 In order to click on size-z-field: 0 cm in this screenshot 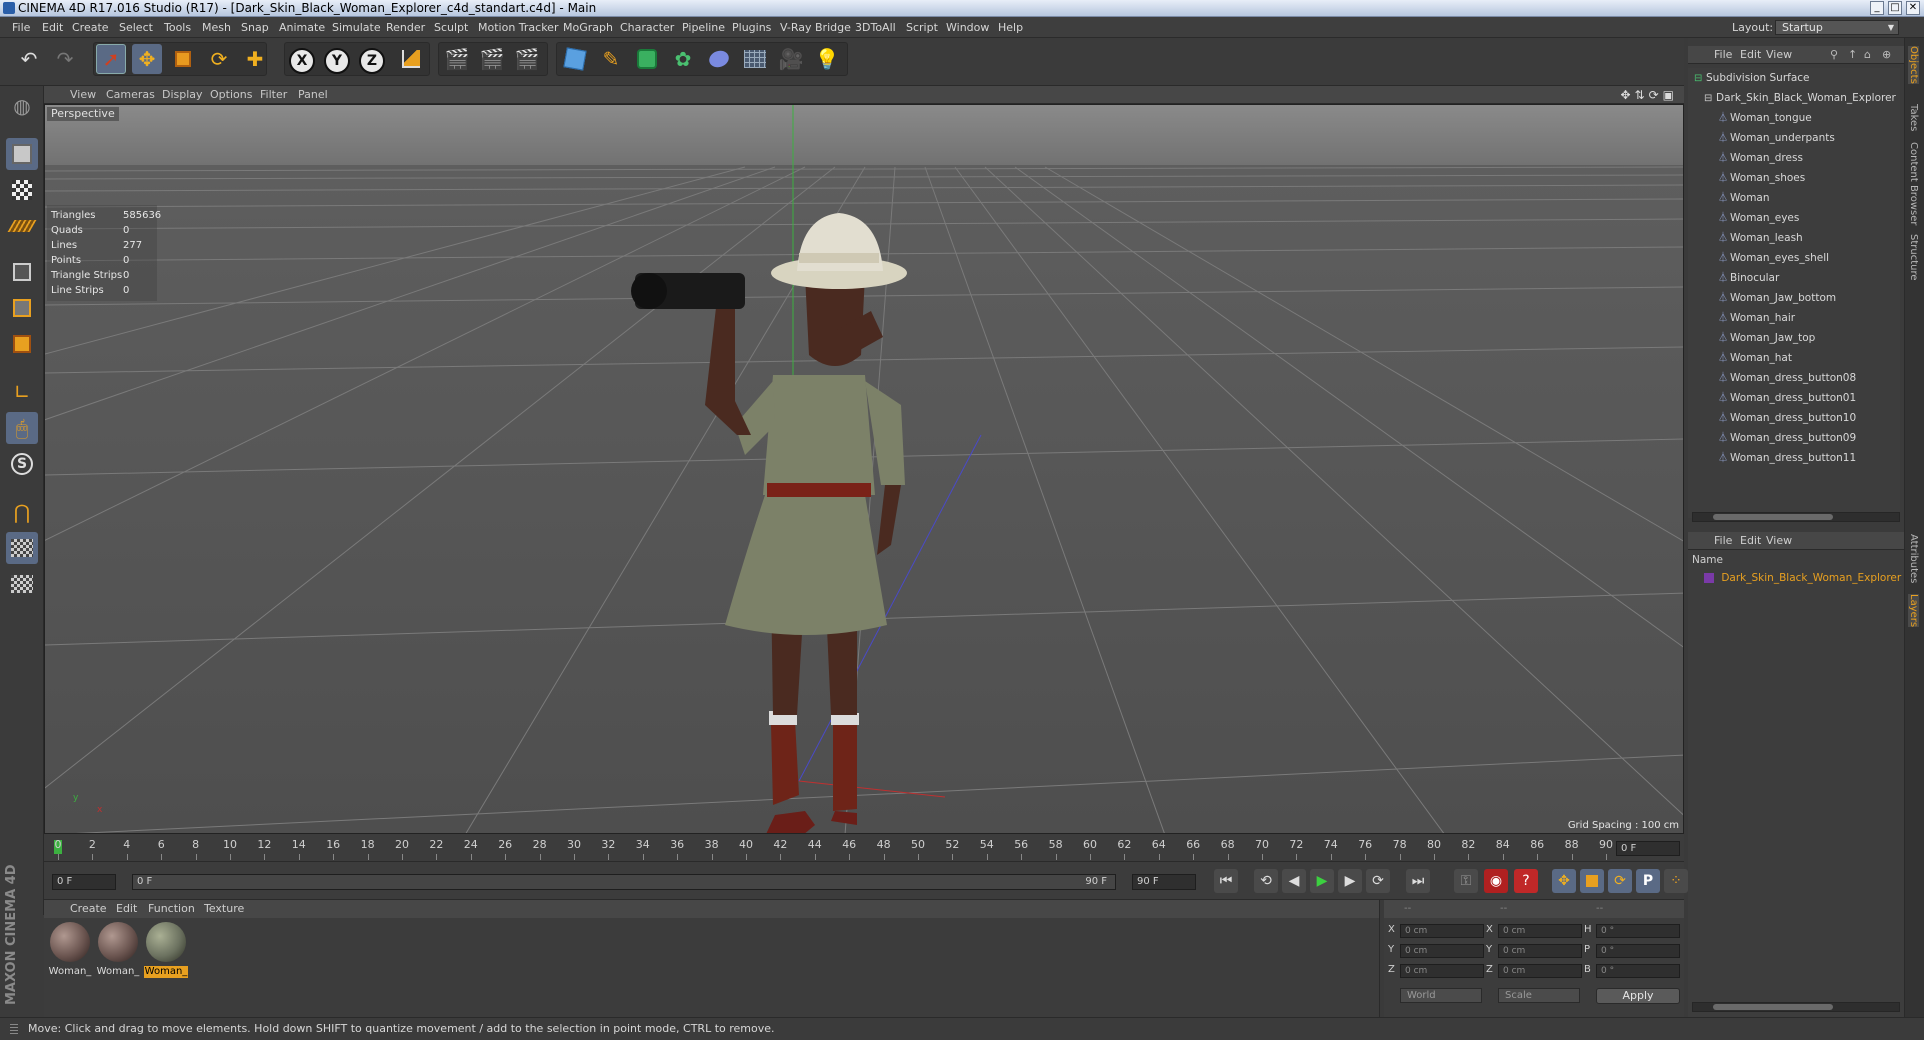, I will do `click(1540, 971)`.